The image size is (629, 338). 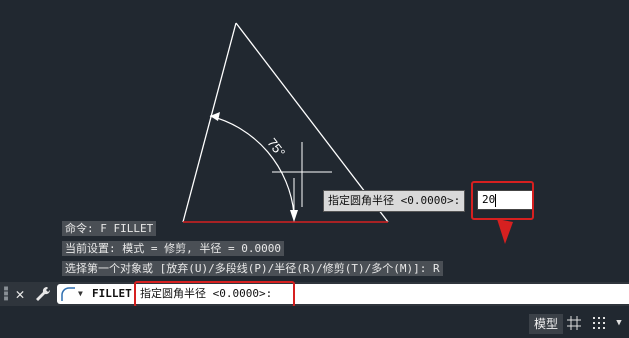 I want to click on status-bar: 模型 ▼, so click(x=314, y=322).